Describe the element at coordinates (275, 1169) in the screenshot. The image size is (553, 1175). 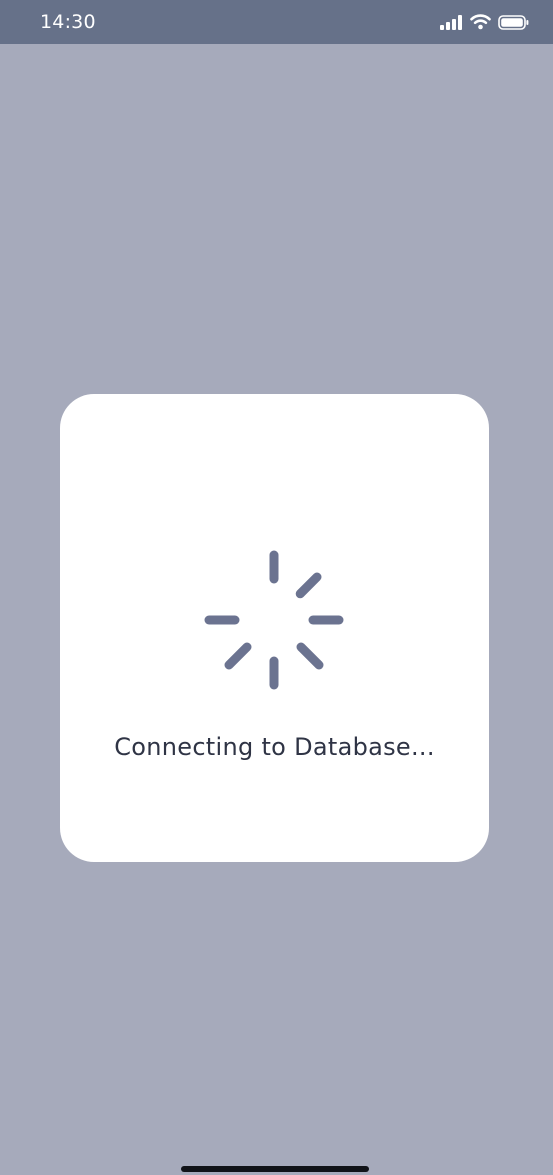
I see `home-indicator` at that location.